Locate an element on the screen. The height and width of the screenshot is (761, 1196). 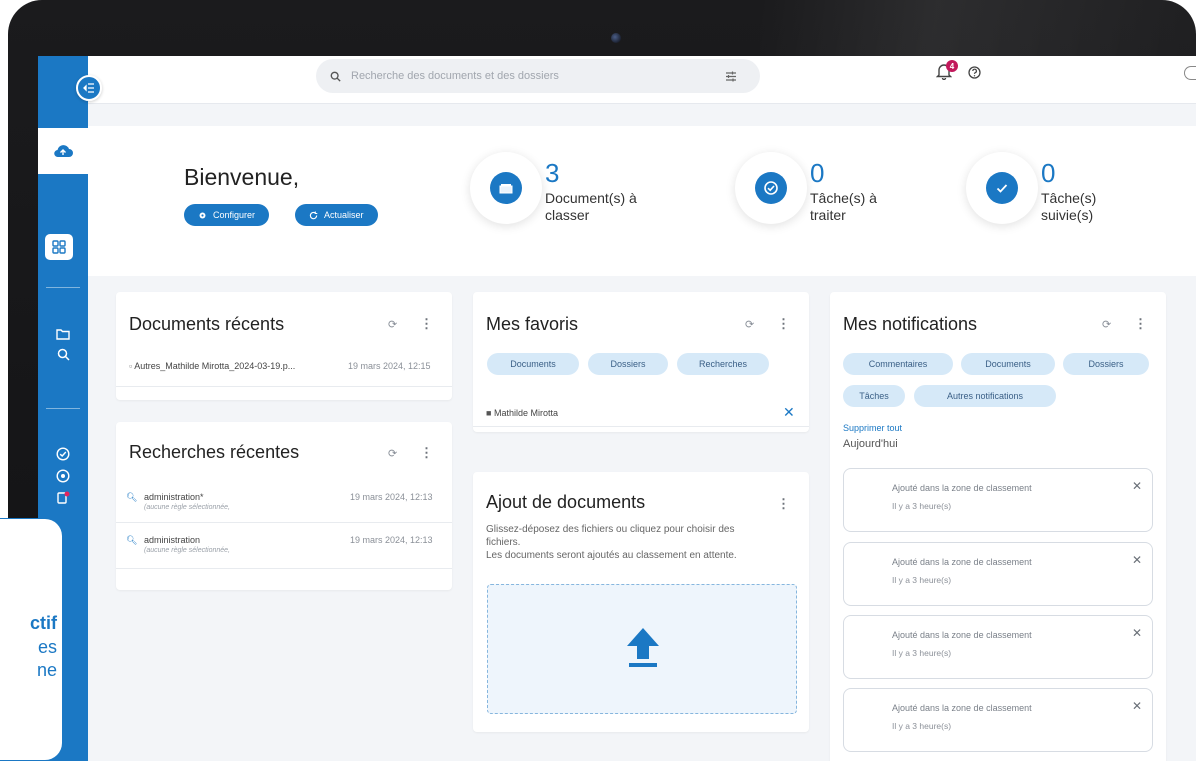
filter-chip-comments: Commentaires is located at coordinates (898, 364).